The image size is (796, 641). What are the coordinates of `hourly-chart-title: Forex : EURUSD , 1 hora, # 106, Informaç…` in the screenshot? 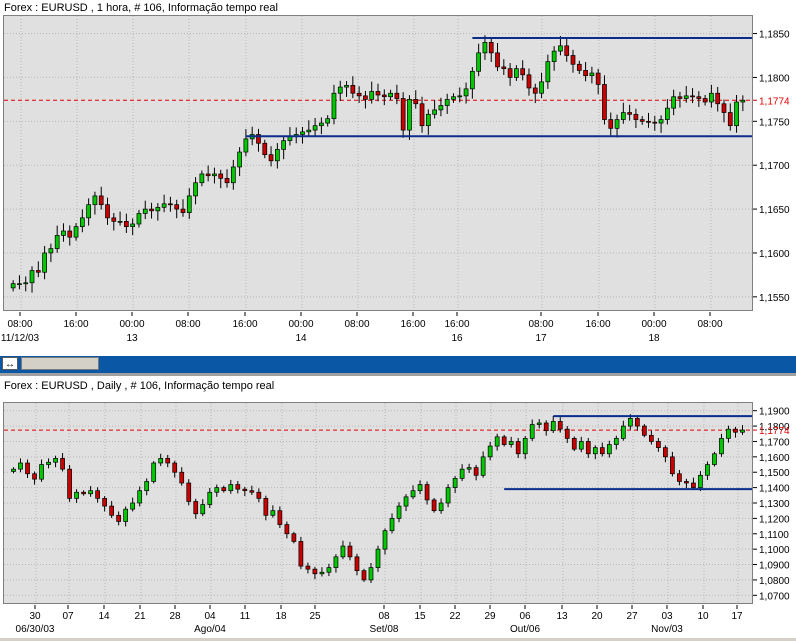 It's located at (141, 8).